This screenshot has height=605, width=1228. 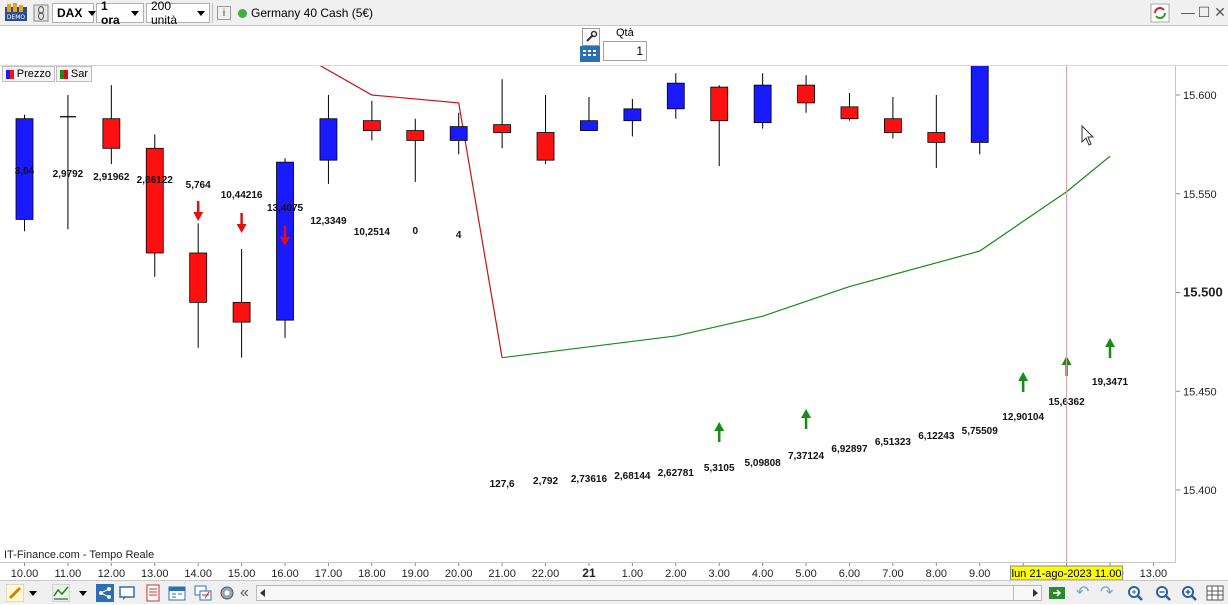 I want to click on time-tick-label: 6.00, so click(x=849, y=574).